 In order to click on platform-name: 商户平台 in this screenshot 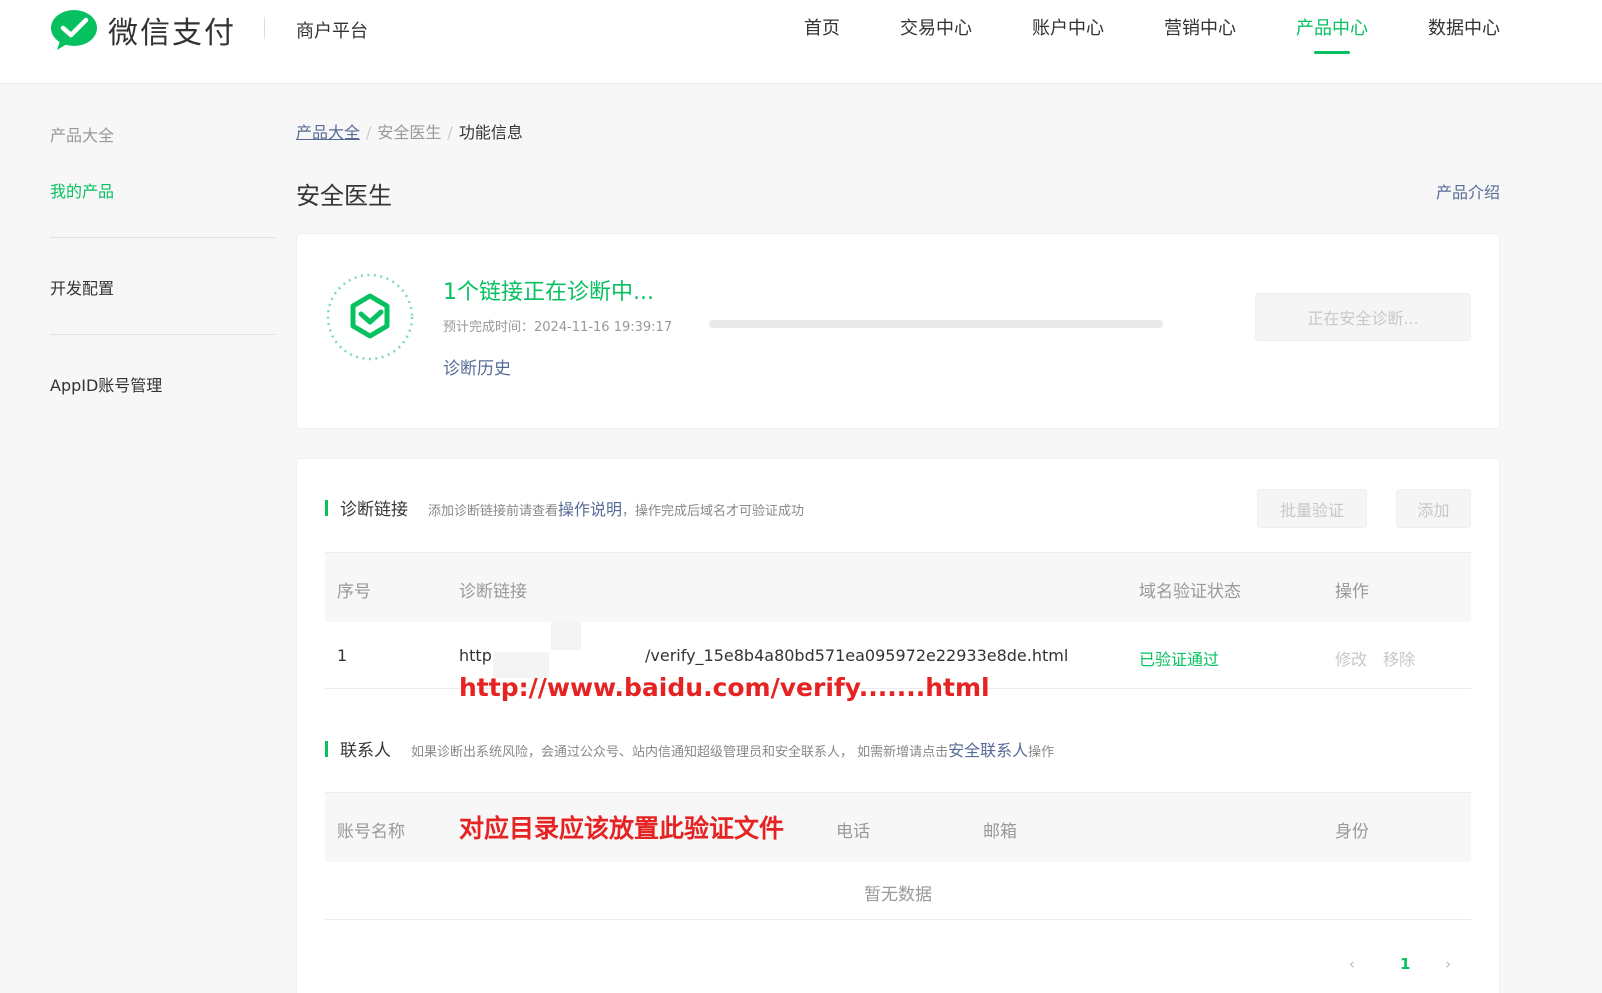, I will do `click(332, 31)`.